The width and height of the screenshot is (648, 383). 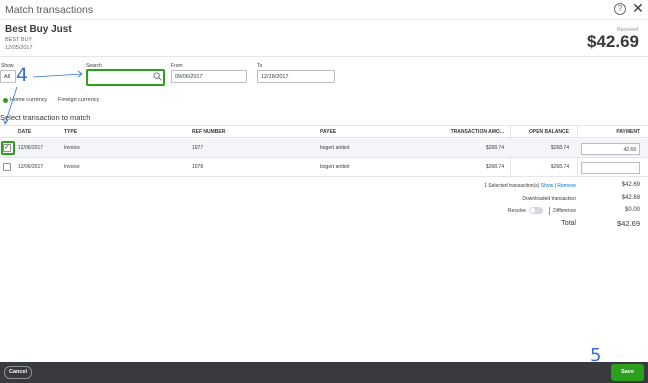 What do you see at coordinates (24, 132) in the screenshot?
I see `col-date: DATE` at bounding box center [24, 132].